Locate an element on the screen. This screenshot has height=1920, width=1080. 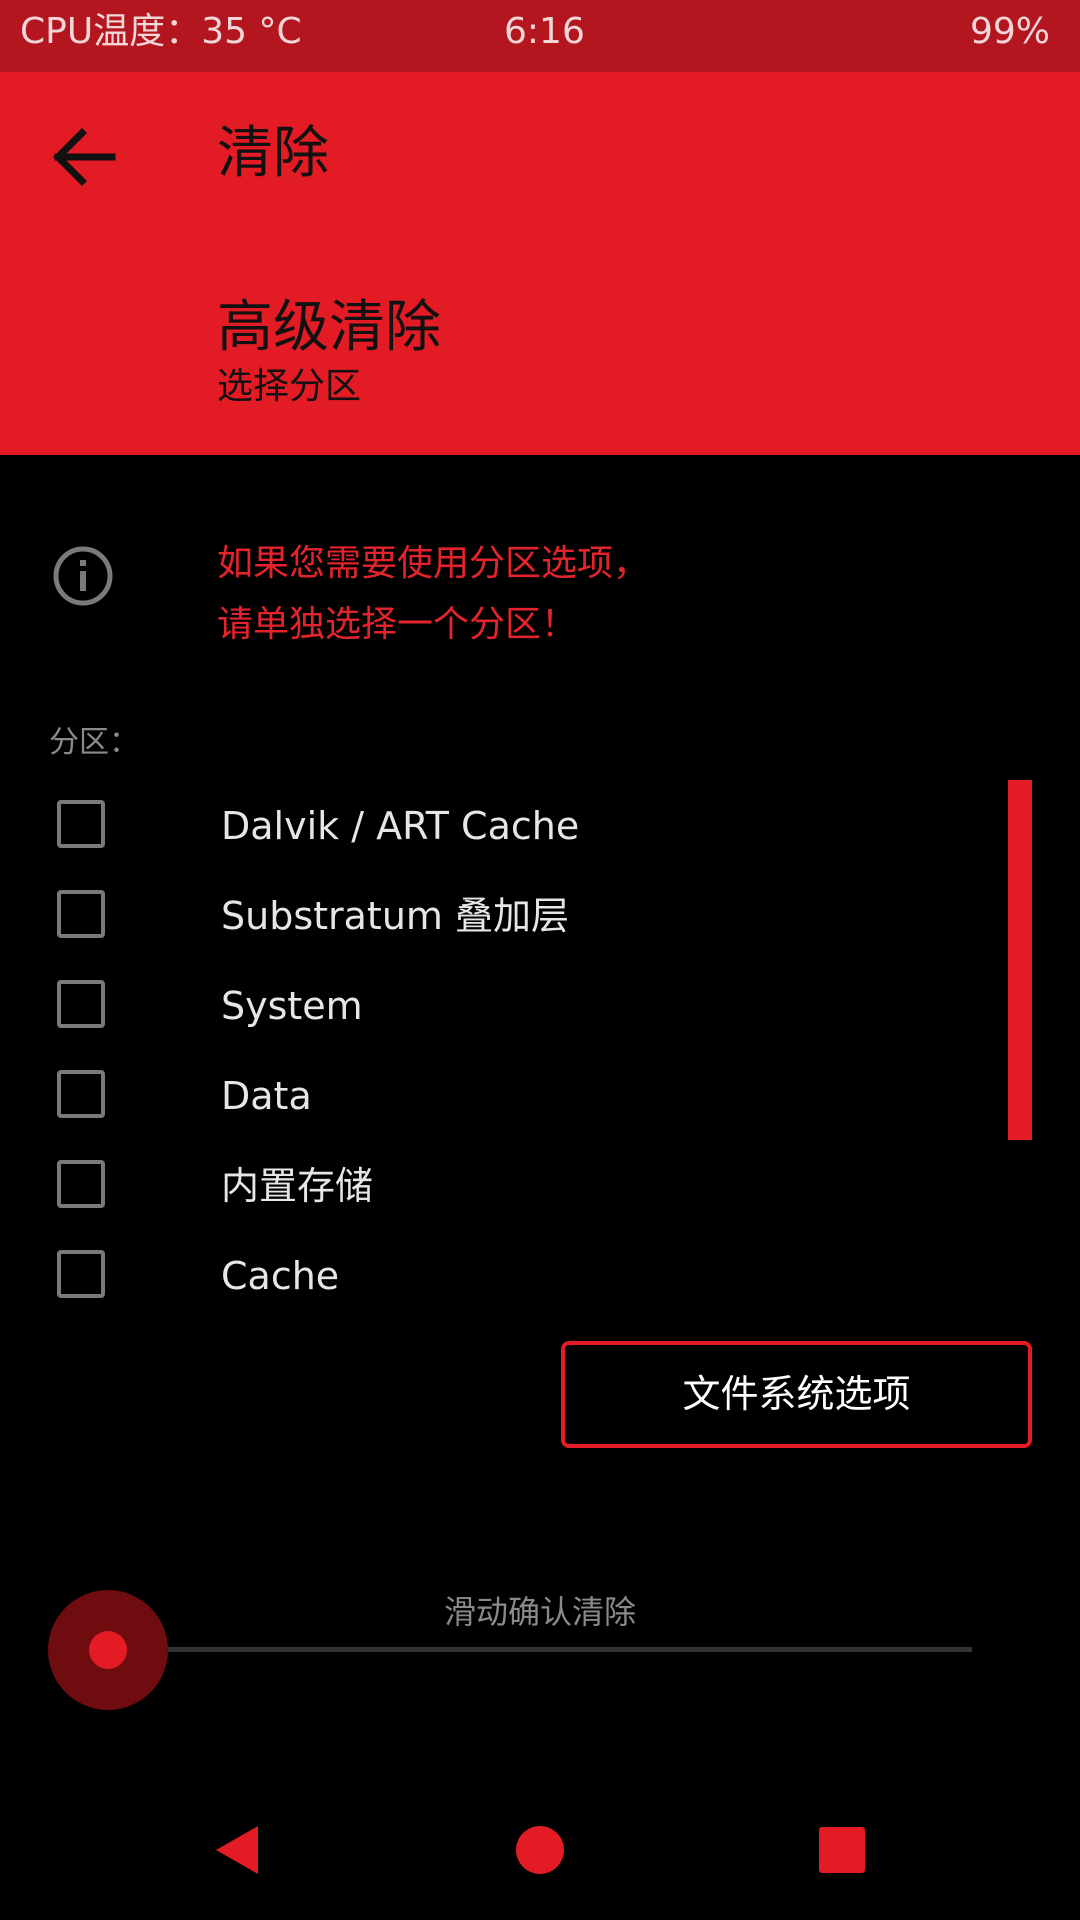
partitions-label: 分区： is located at coordinates (94, 742).